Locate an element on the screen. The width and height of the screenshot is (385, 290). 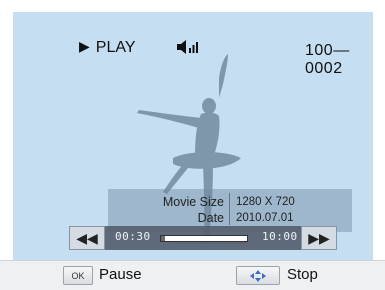
file-number: 100—0002 is located at coordinates (327, 59).